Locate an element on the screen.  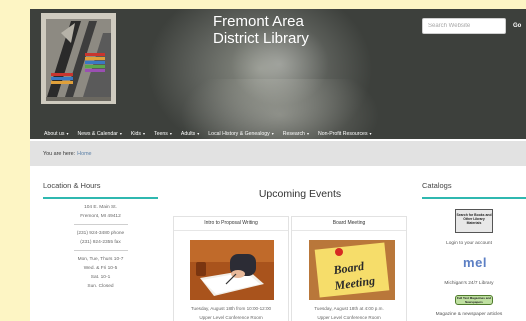
hours-line: Sun. Closed is located at coordinates (100, 286).